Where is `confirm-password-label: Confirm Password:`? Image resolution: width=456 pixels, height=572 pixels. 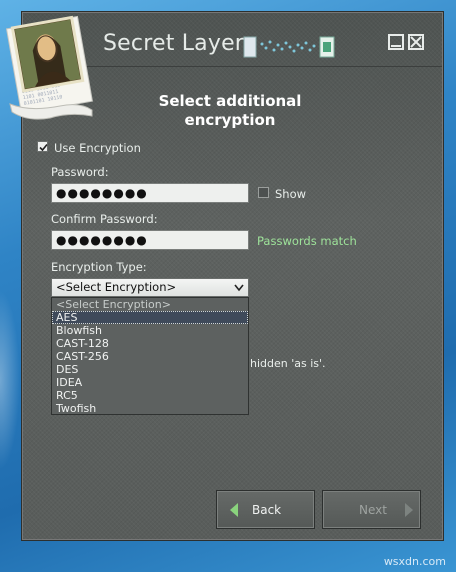 confirm-password-label: Confirm Password: is located at coordinates (104, 219).